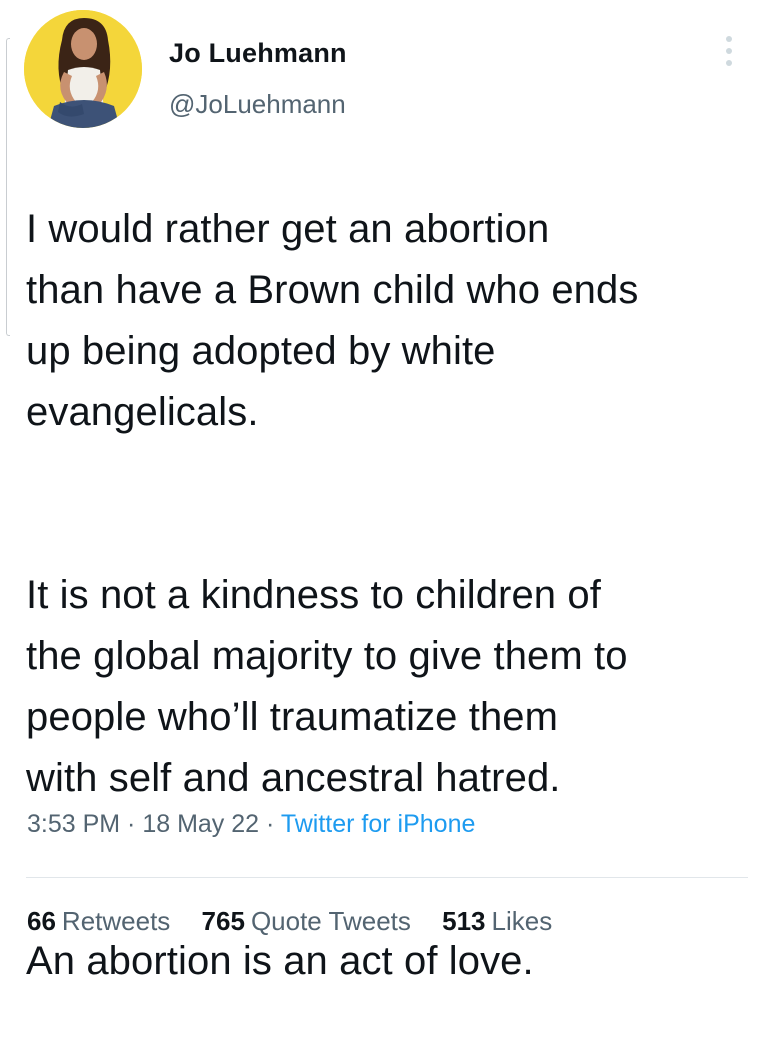 Image resolution: width=774 pixels, height=1053 pixels. I want to click on avatar, so click(83, 69).